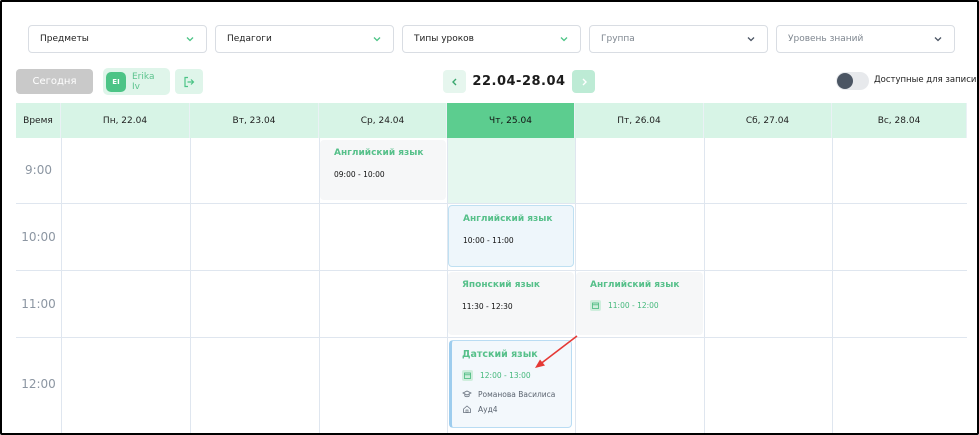  I want to click on time-label-11: 11:00, so click(38, 304).